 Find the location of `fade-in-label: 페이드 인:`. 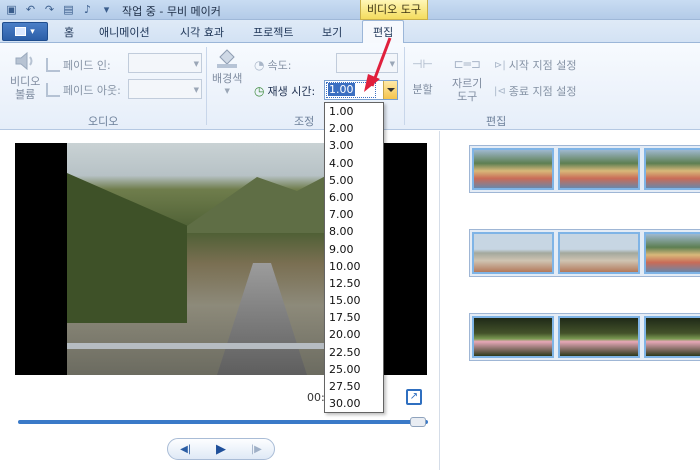

fade-in-label: 페이드 인: is located at coordinates (87, 65).